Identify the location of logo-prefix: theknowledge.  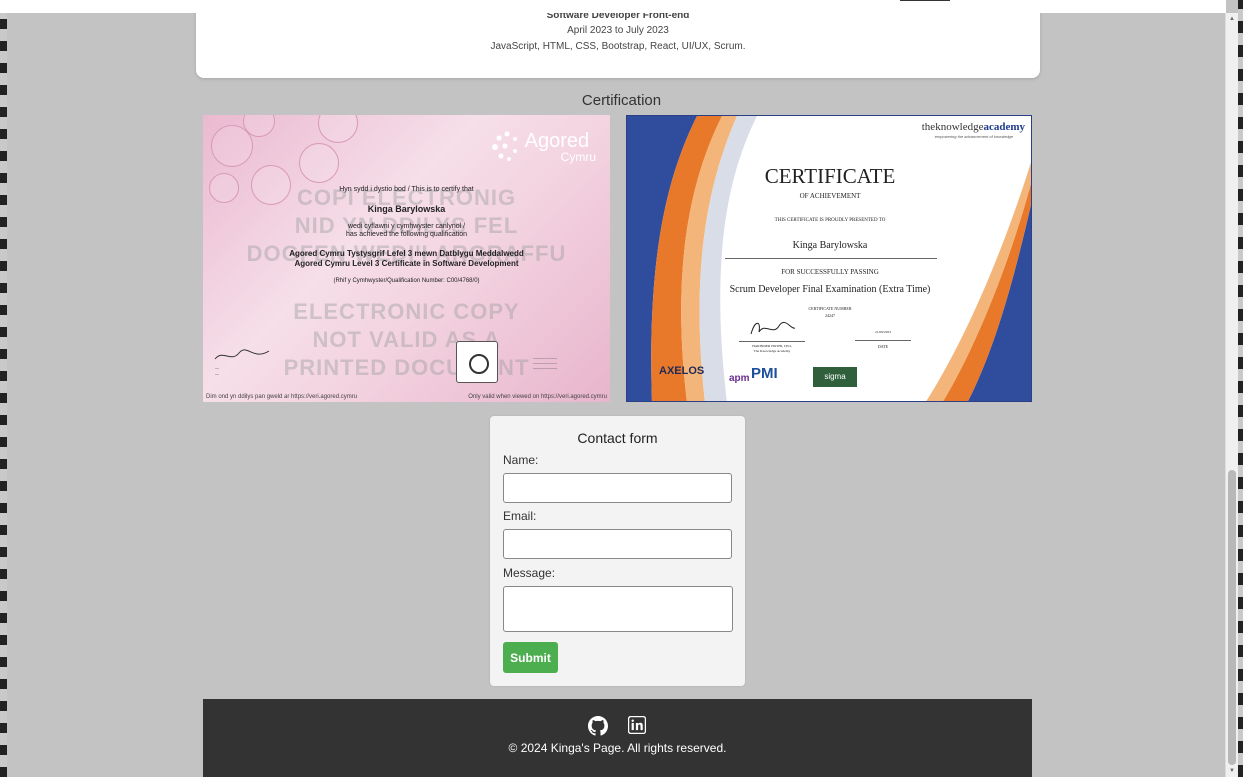
(952, 127).